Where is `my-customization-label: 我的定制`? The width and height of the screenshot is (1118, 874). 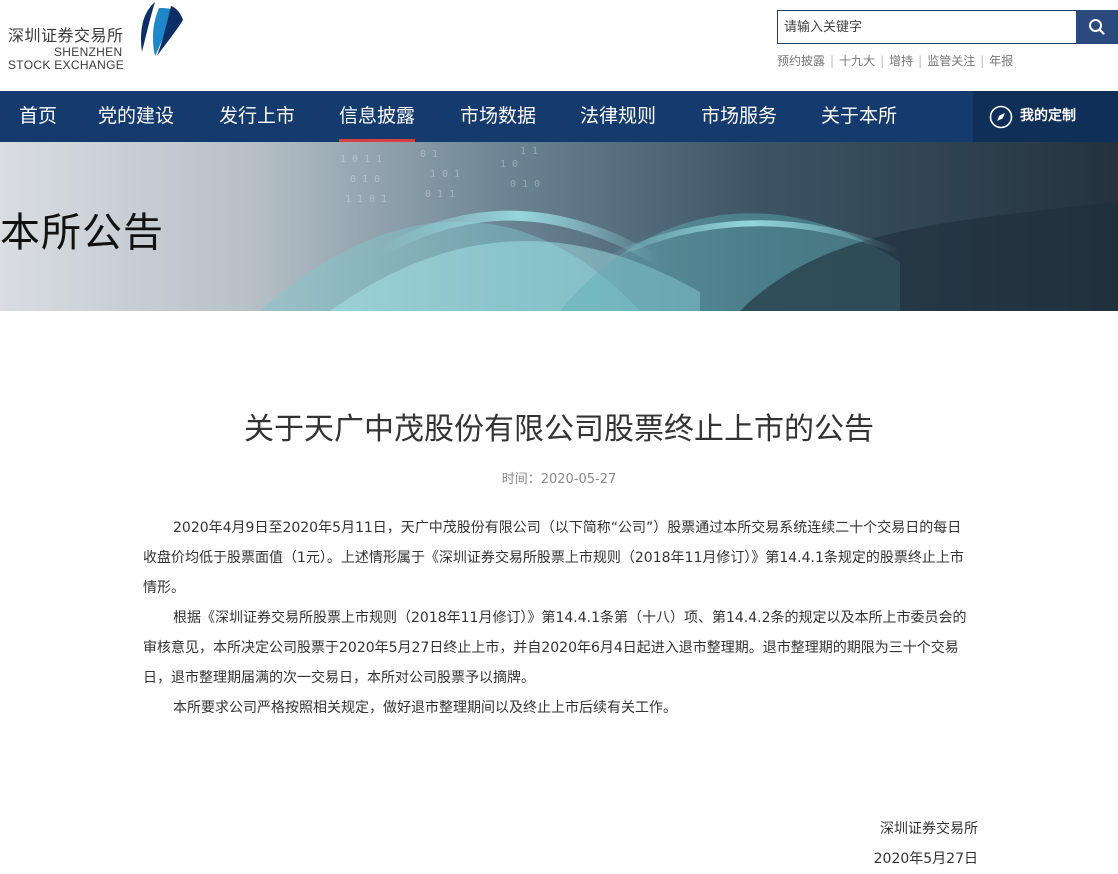
my-customization-label: 我的定制 is located at coordinates (1048, 116).